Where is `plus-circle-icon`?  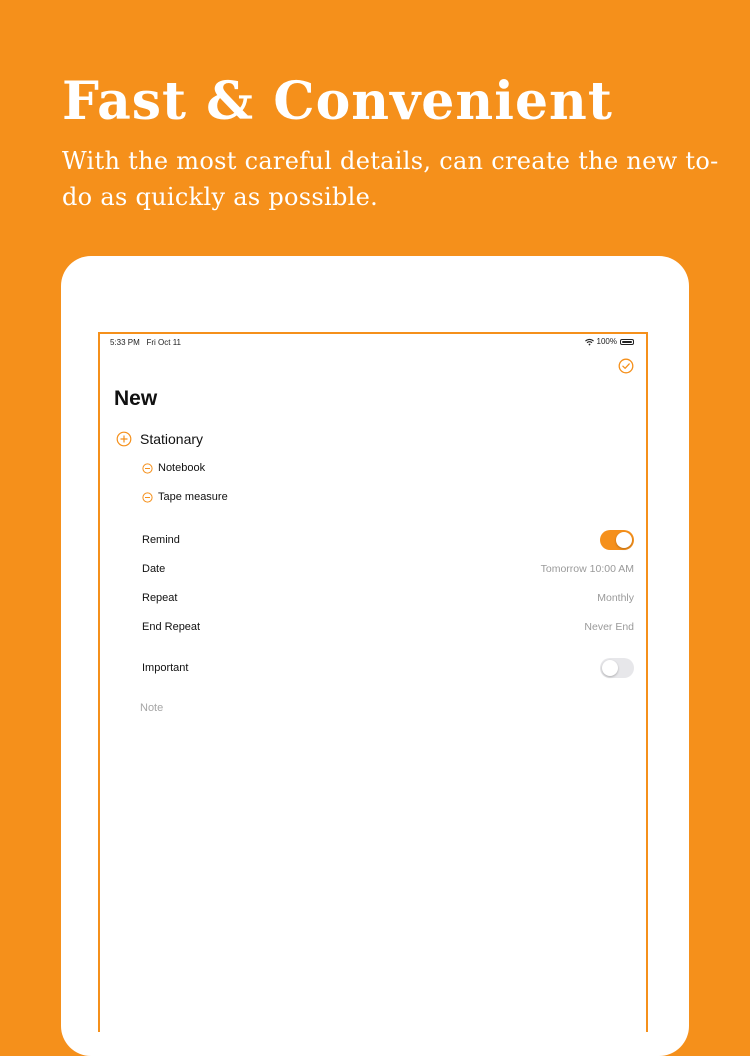
plus-circle-icon is located at coordinates (124, 439).